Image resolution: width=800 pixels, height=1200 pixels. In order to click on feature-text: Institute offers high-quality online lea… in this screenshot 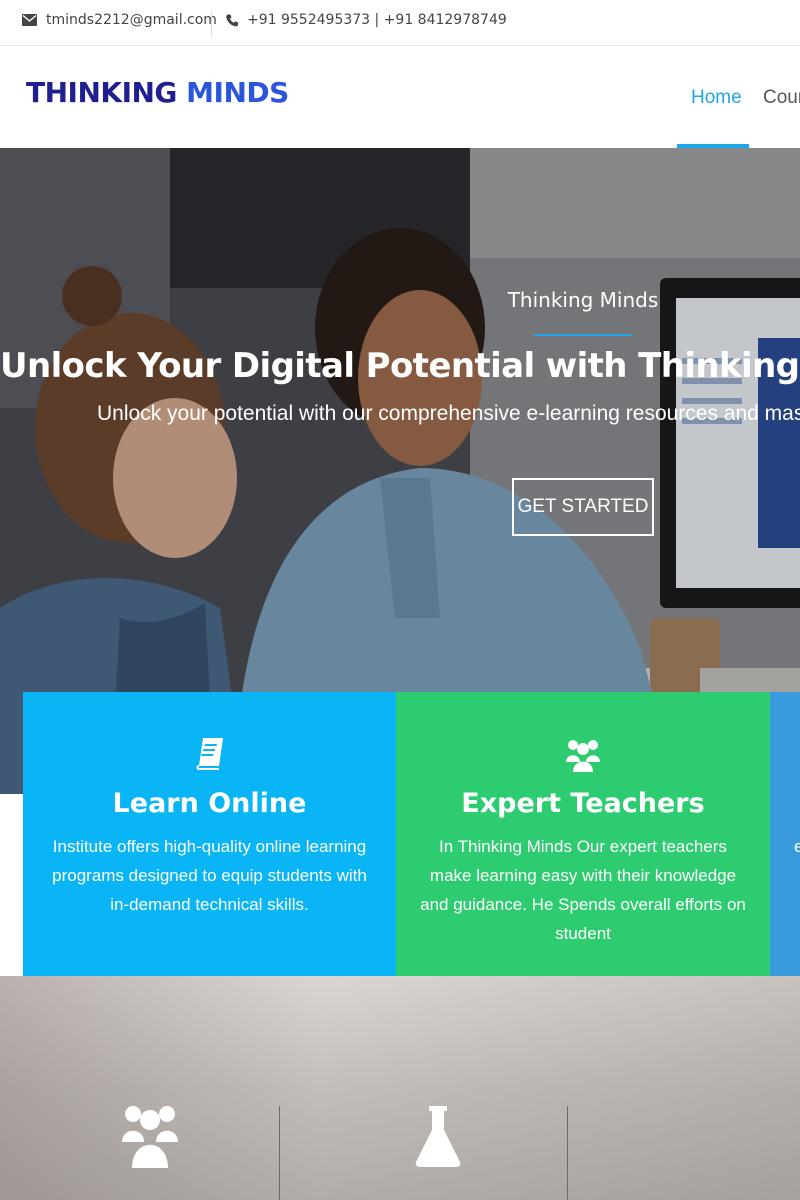, I will do `click(209, 875)`.